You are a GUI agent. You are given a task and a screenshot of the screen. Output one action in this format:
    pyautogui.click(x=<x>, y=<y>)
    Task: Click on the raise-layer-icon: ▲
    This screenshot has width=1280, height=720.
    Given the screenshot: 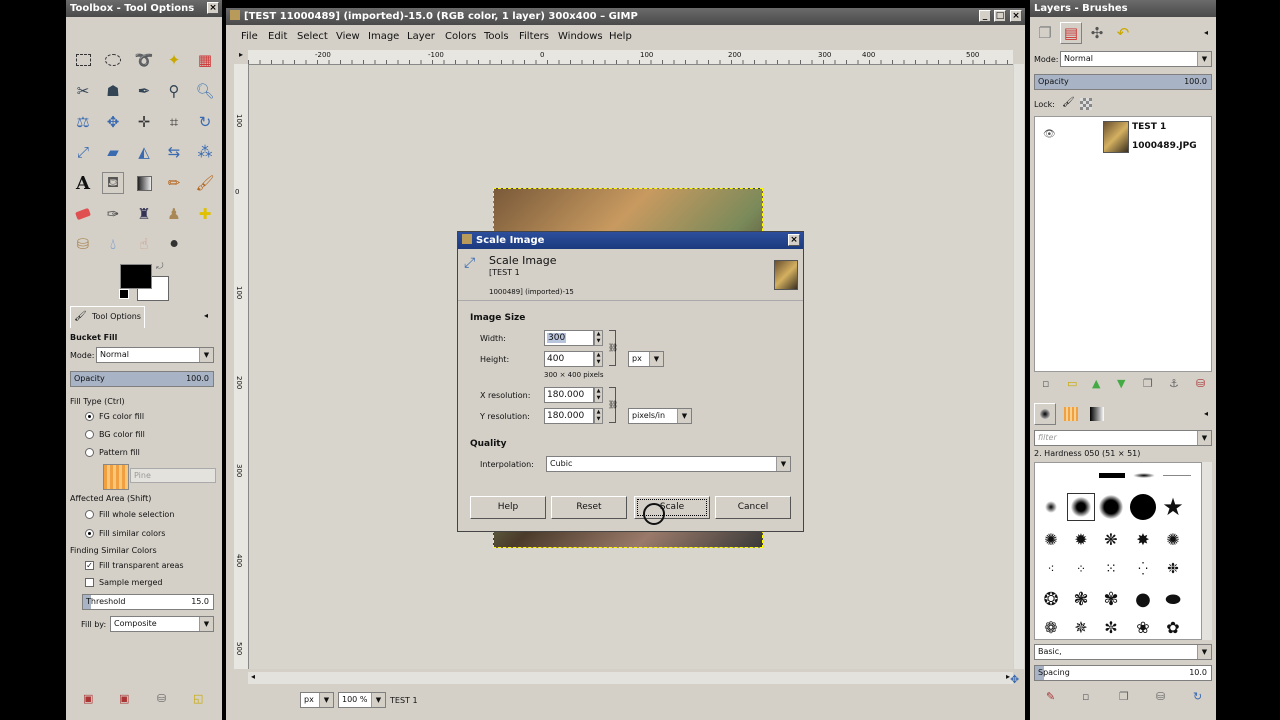 What is the action you would take?
    pyautogui.click(x=1096, y=383)
    